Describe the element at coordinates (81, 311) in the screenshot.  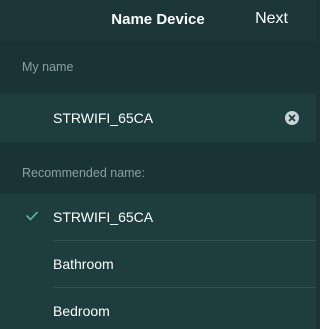
I see `list-item-label: Bedroom` at that location.